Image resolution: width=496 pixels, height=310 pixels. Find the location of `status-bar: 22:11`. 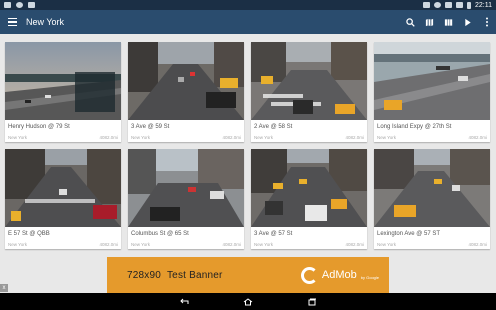

status-bar: 22:11 is located at coordinates (248, 5).